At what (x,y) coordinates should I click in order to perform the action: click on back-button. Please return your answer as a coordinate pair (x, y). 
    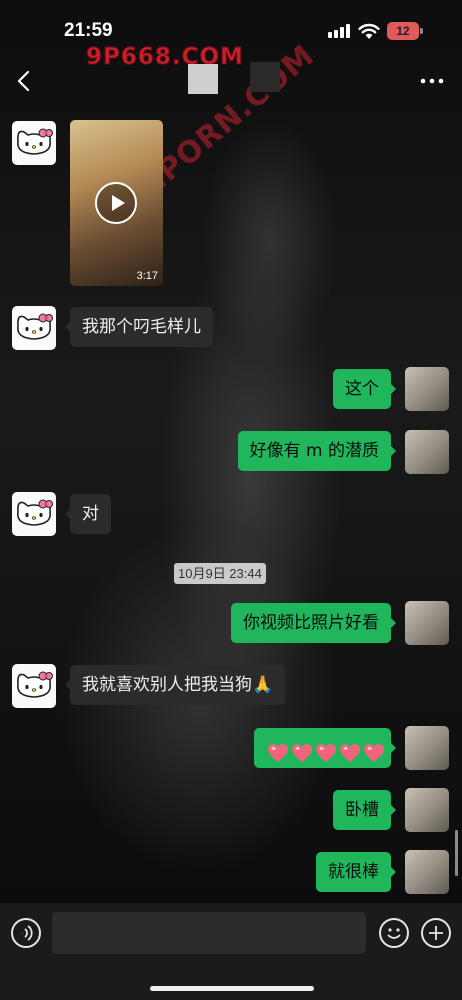
    Looking at the image, I should click on (25, 81).